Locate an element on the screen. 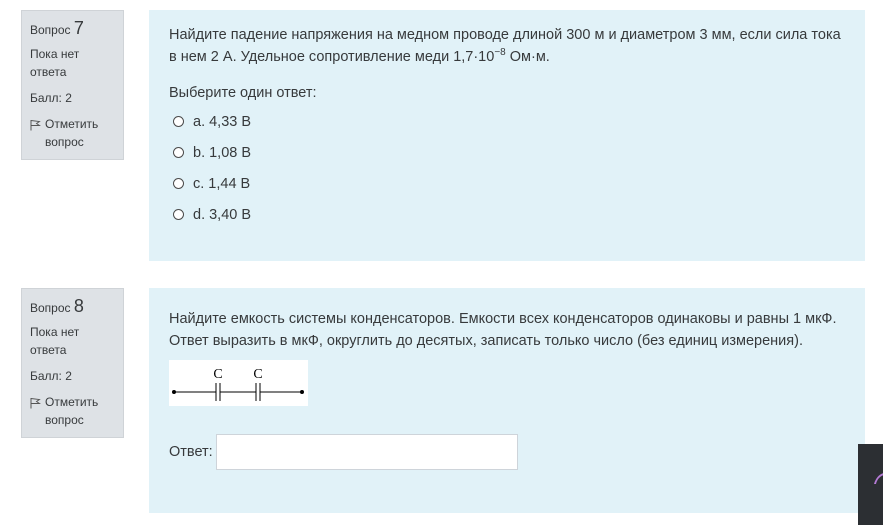 This screenshot has height=525, width=883. question-number: Вопрос 7 is located at coordinates (57, 28).